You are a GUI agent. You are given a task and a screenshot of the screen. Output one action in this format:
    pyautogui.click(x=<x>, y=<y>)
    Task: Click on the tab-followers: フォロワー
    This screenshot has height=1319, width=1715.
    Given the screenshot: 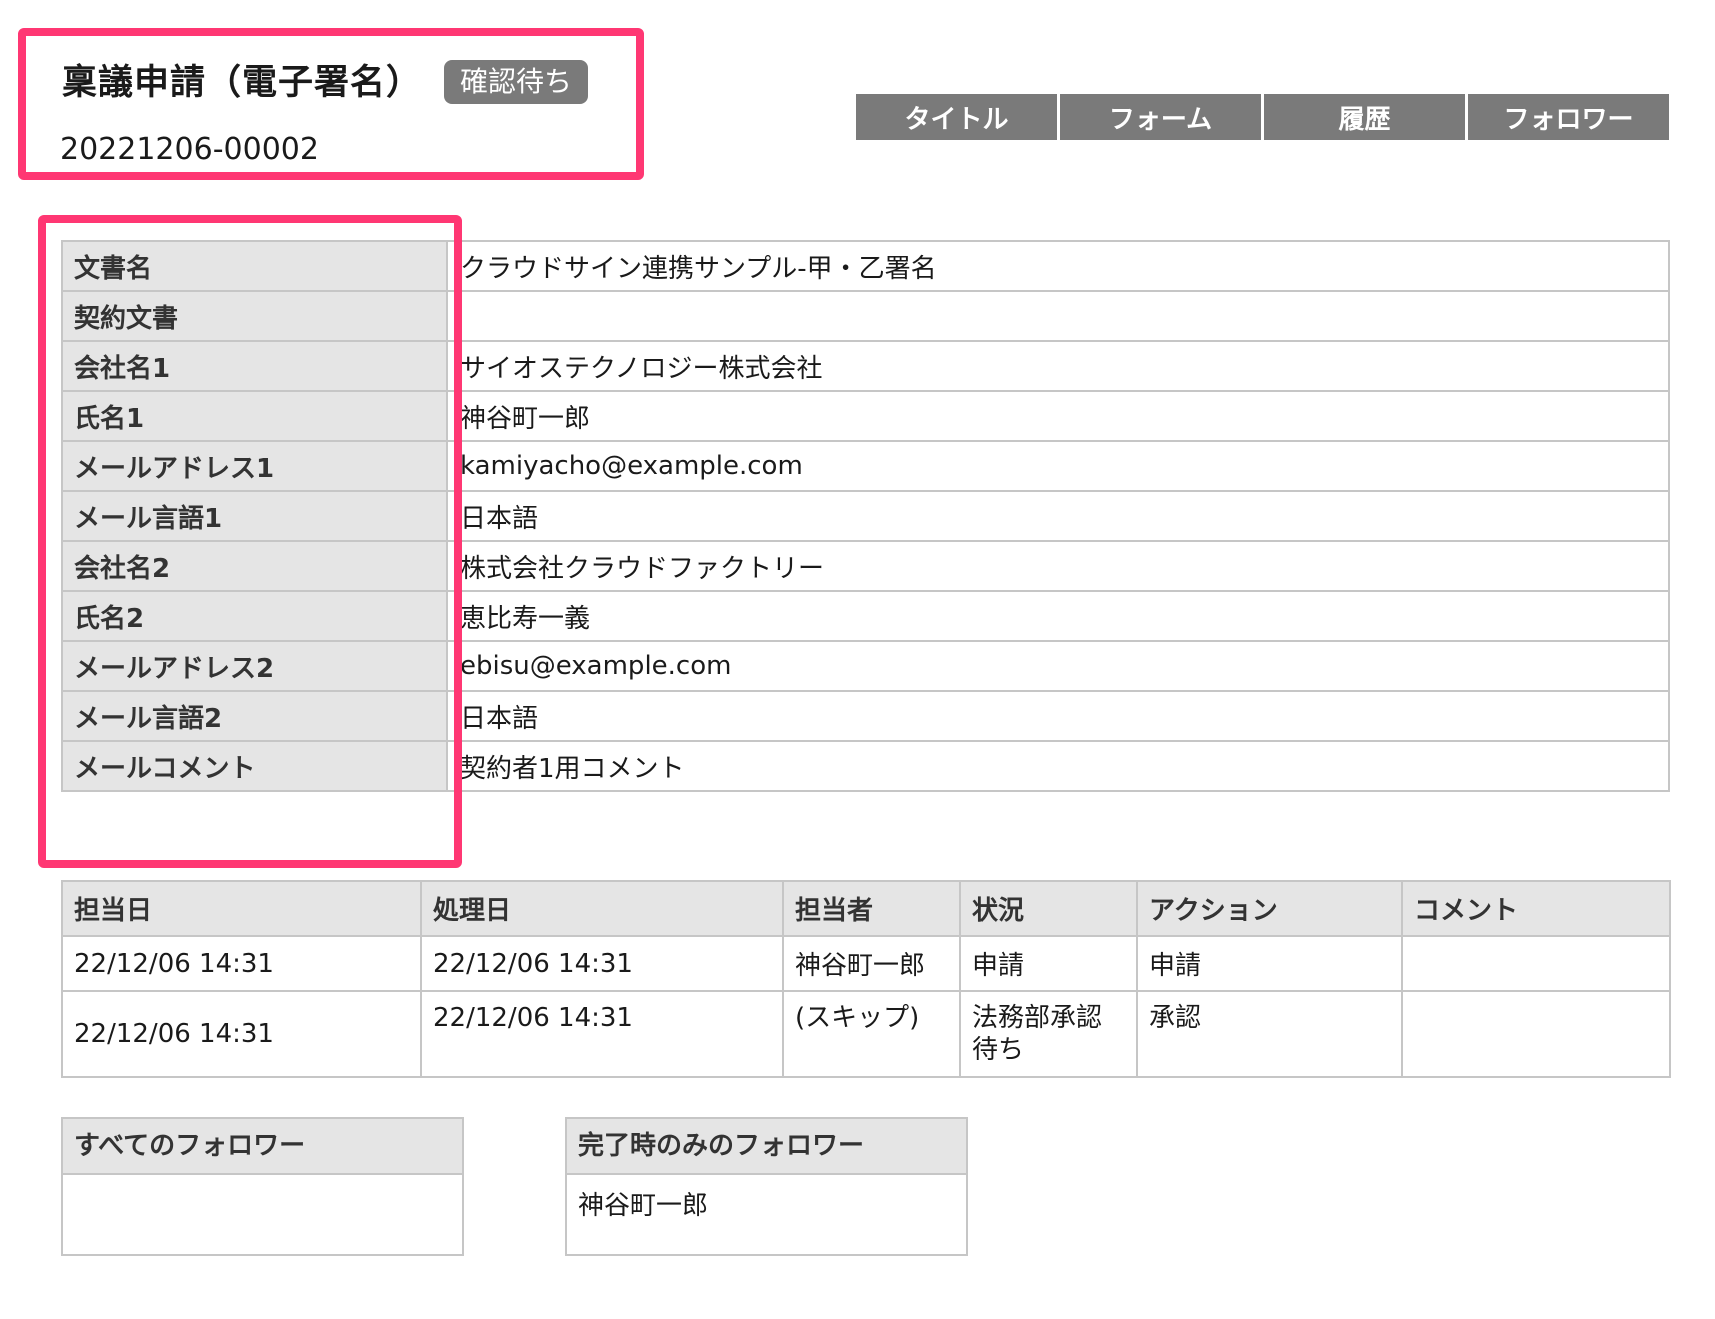 What is the action you would take?
    pyautogui.click(x=1568, y=117)
    